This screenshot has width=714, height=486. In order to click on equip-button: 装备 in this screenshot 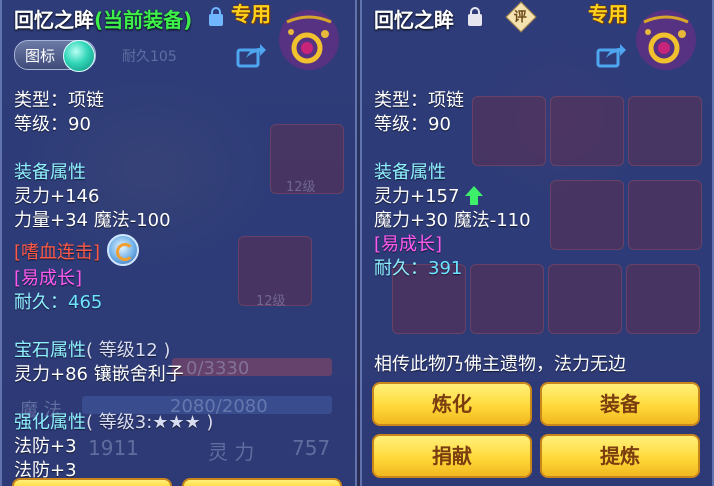, I will do `click(620, 404)`.